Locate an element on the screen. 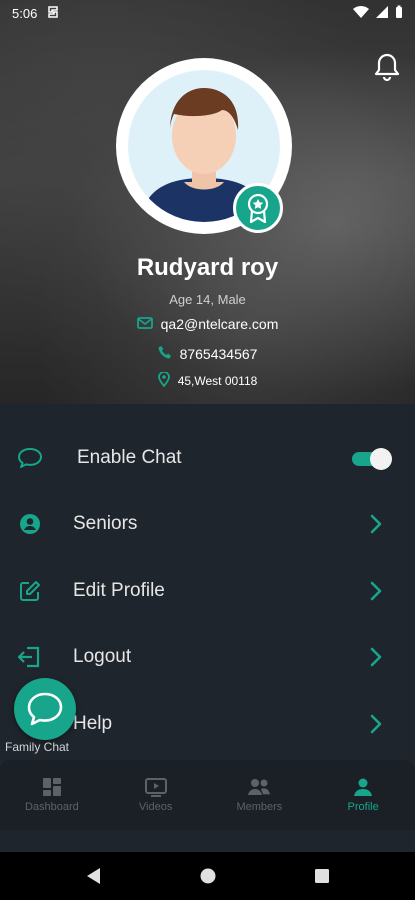 The height and width of the screenshot is (900, 415). award-badge-icon is located at coordinates (258, 208).